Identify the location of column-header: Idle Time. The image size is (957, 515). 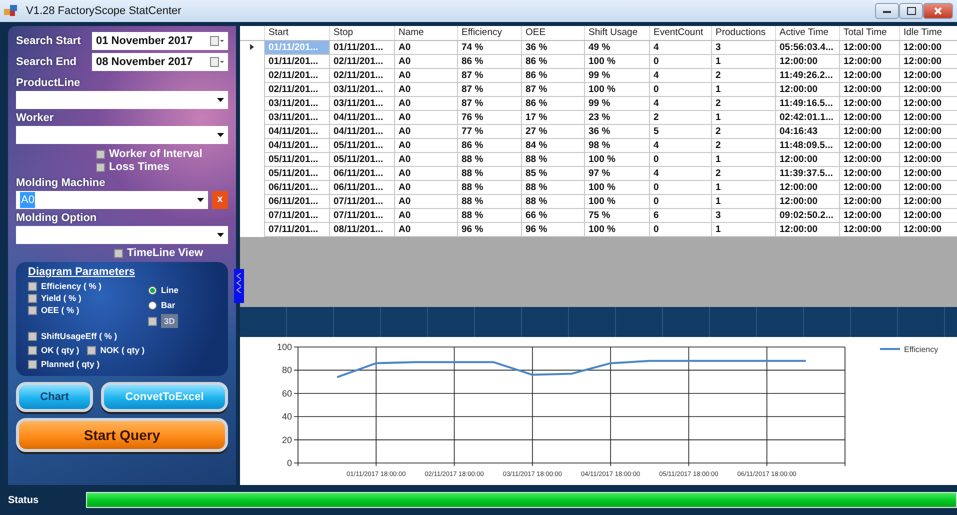
(928, 33).